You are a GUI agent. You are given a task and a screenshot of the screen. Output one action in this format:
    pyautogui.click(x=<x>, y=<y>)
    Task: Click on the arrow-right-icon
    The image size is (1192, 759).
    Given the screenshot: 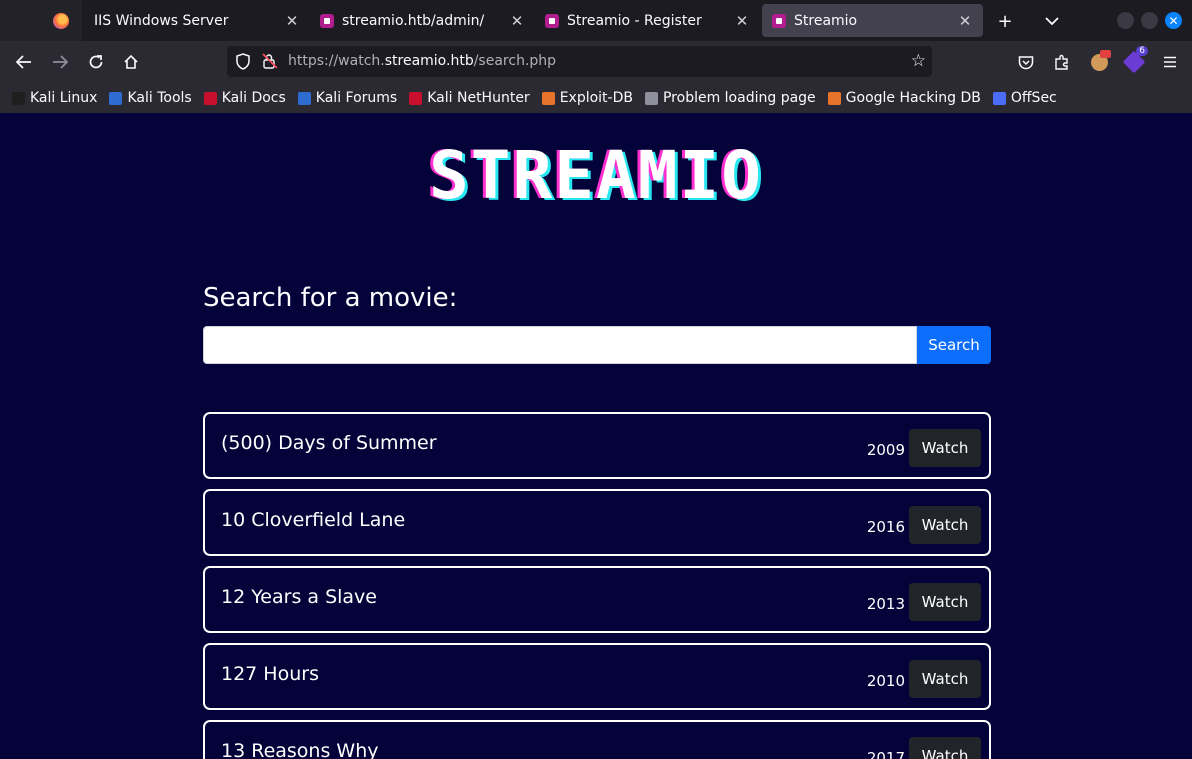 What is the action you would take?
    pyautogui.click(x=60, y=62)
    